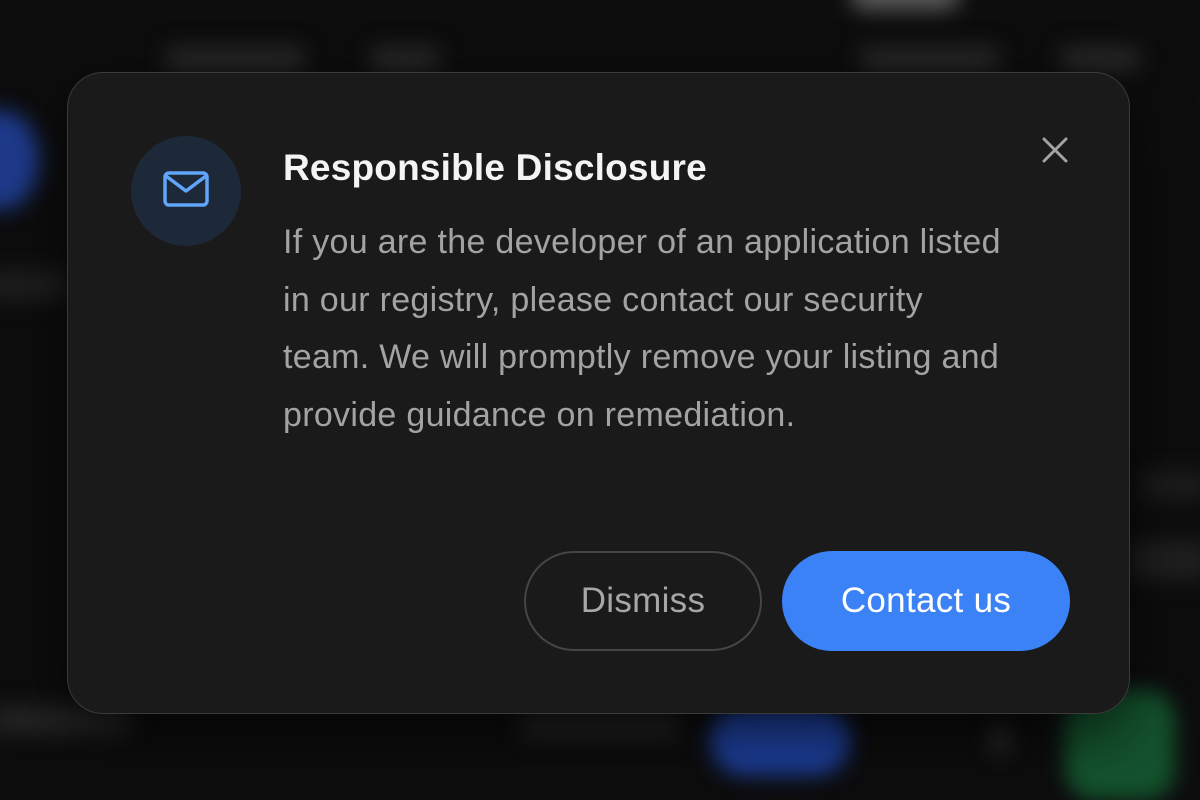 The image size is (1200, 800). Describe the element at coordinates (780, 740) in the screenshot. I see `background-button` at that location.